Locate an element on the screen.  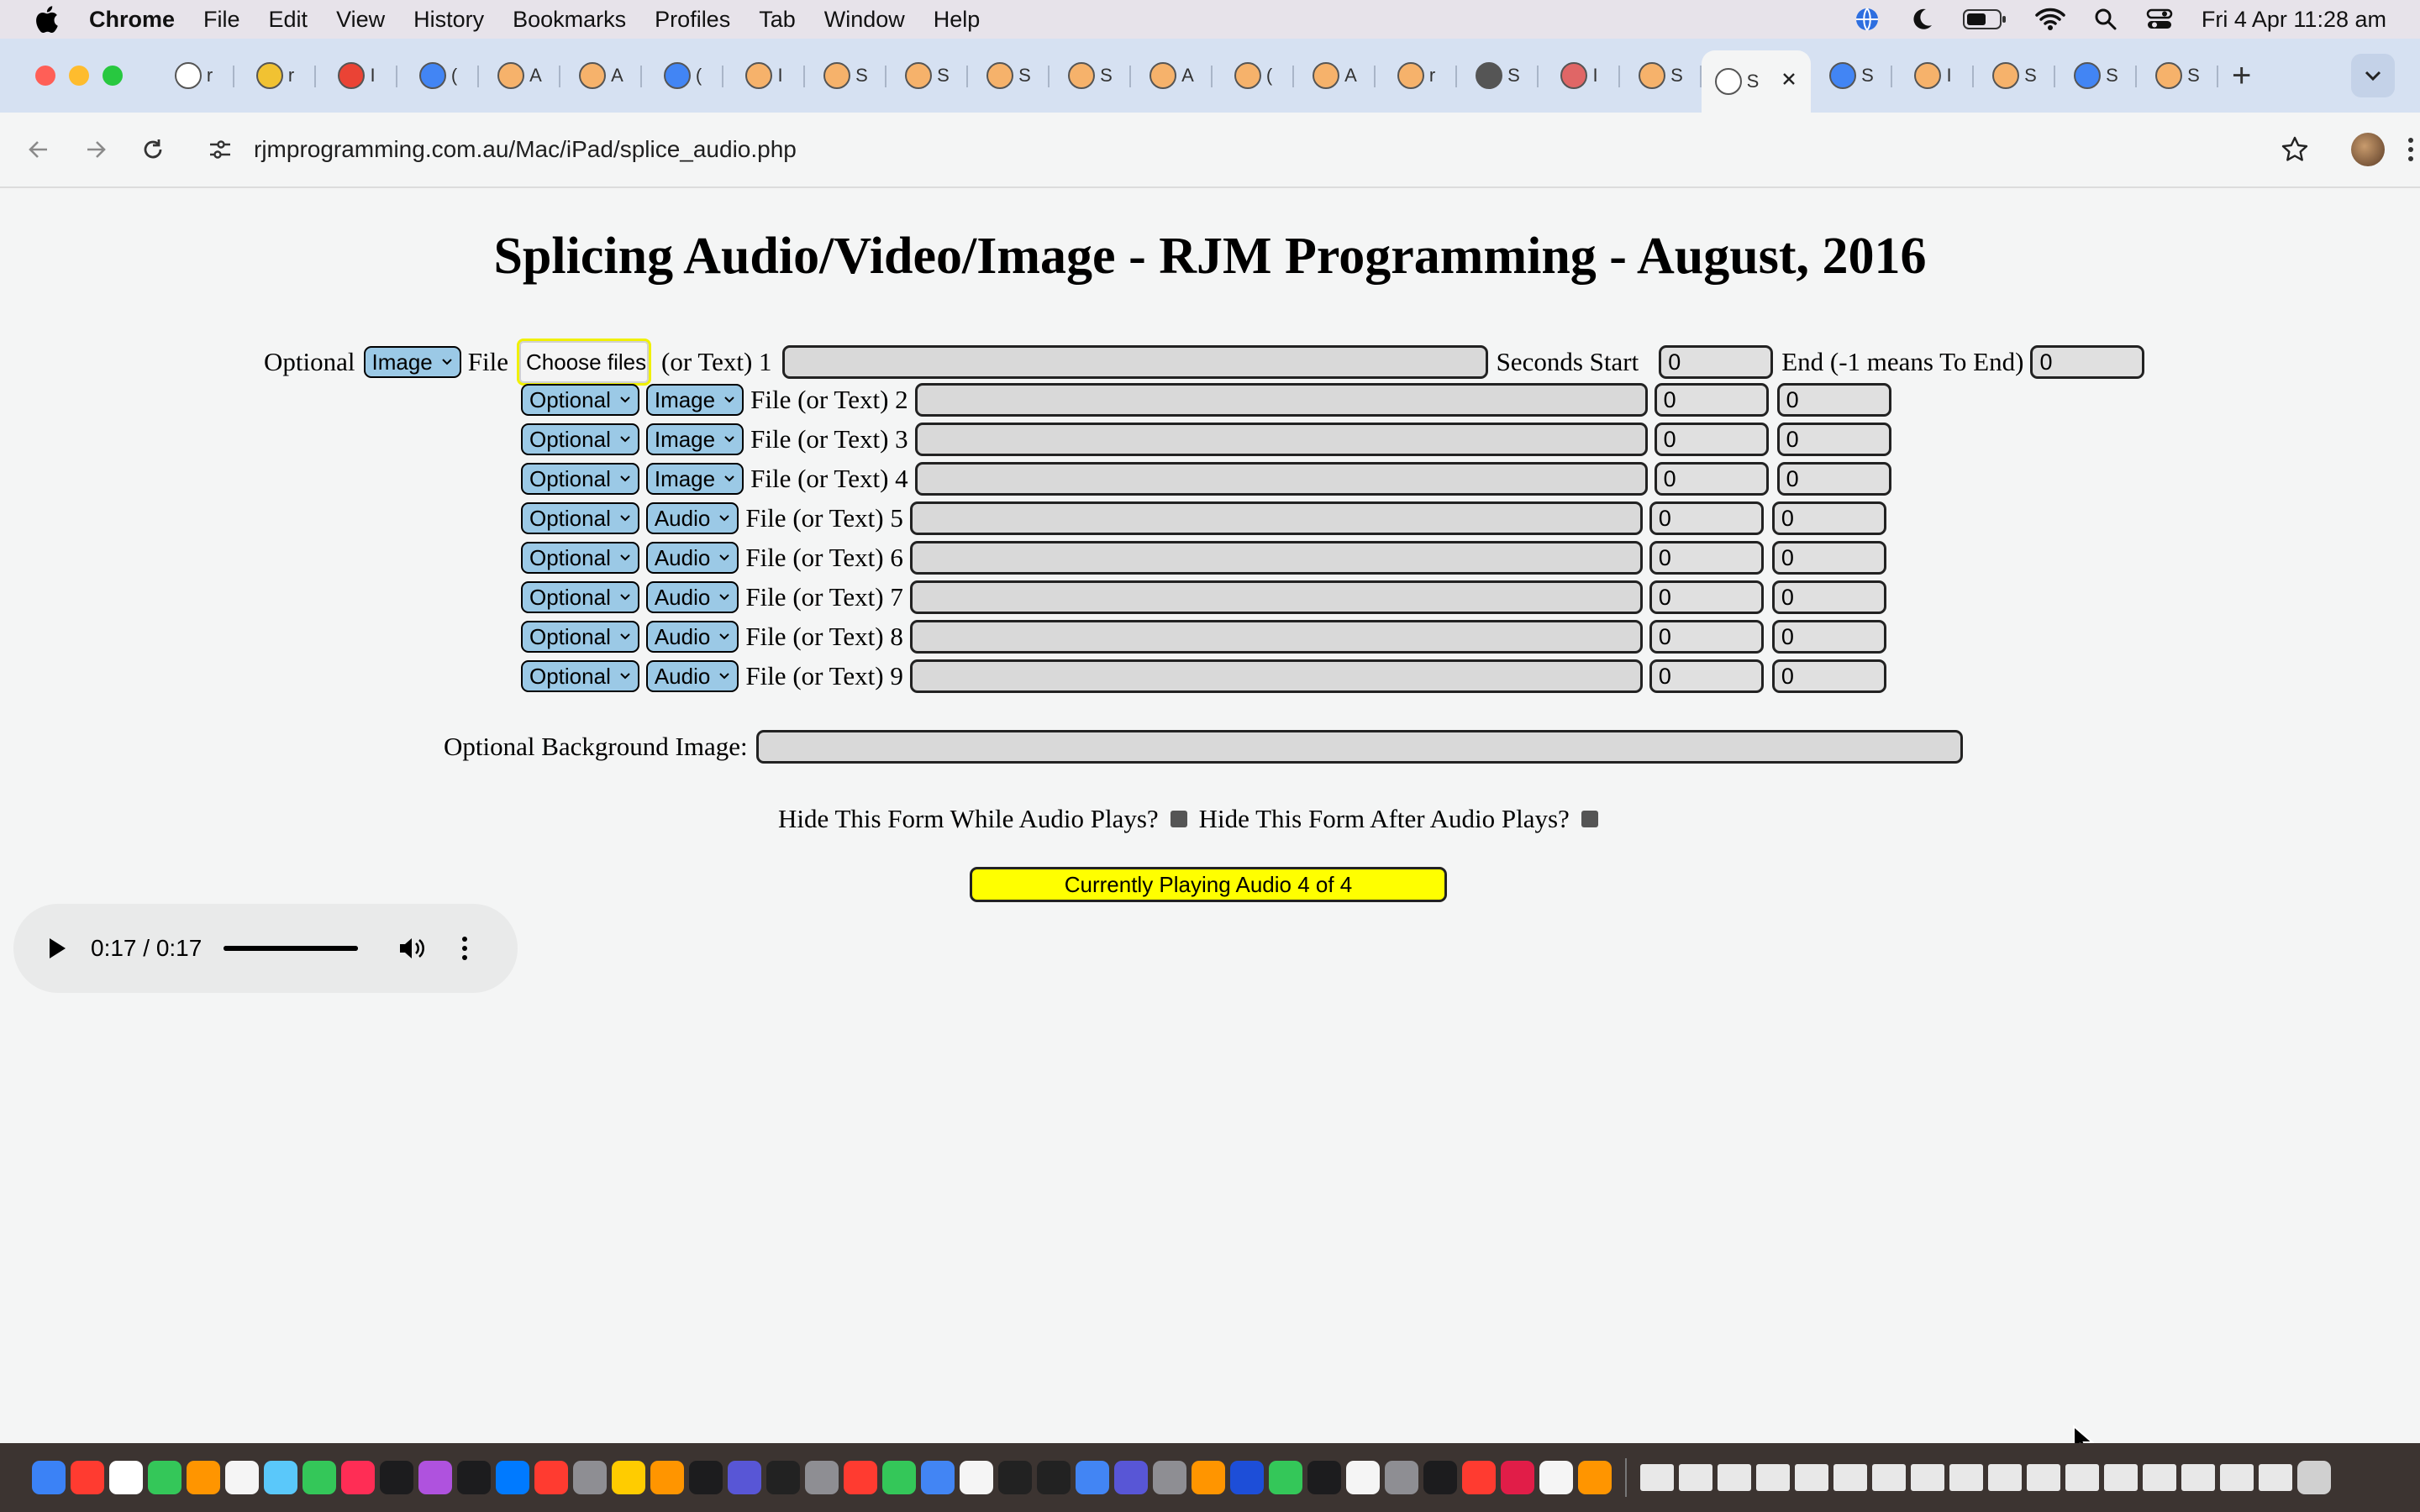
back-button is located at coordinates (38, 149).